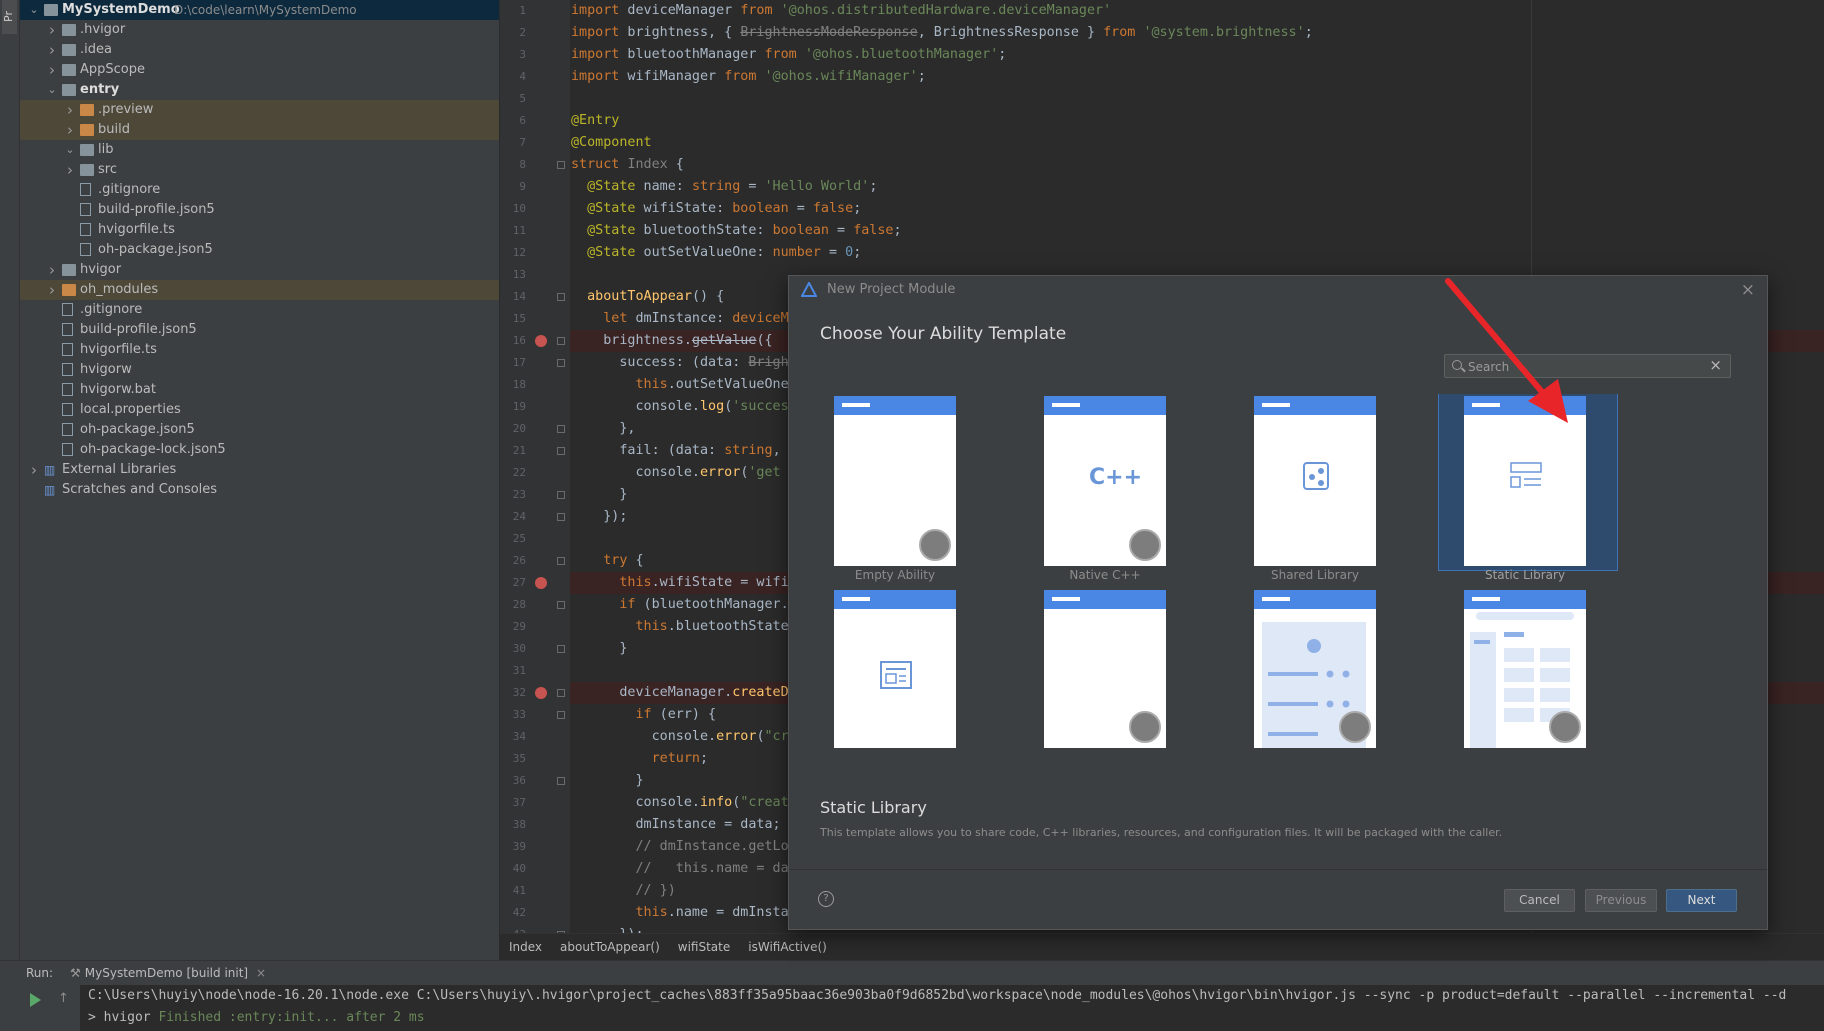  I want to click on run-tab: ⚒ MySystemDemo [build init] ×, so click(168, 973).